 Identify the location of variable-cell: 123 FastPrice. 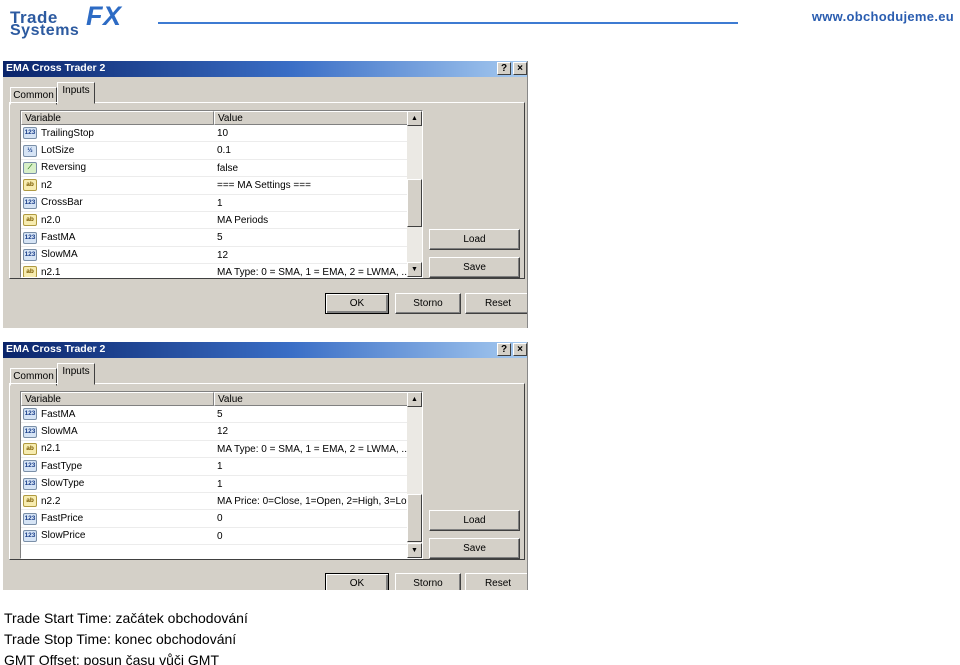
(117, 518).